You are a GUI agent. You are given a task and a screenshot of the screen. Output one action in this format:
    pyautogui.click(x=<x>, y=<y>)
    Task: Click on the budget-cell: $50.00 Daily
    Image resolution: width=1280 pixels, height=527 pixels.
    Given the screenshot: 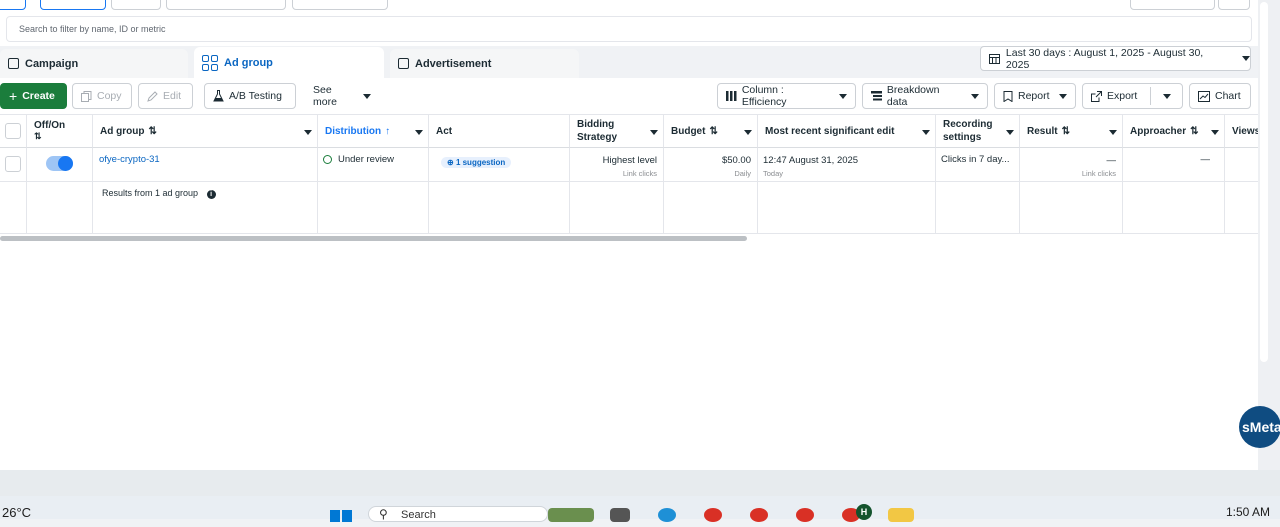 What is the action you would take?
    pyautogui.click(x=711, y=164)
    